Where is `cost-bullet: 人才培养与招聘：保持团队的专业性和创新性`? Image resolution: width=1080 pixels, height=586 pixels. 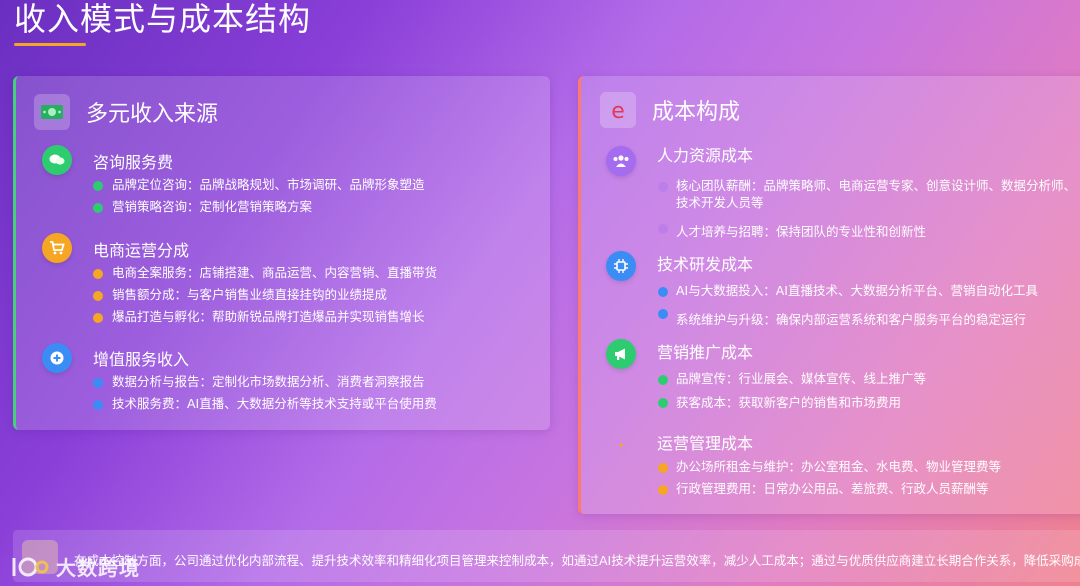 cost-bullet: 人才培养与招聘：保持团队的专业性和创新性 is located at coordinates (801, 231).